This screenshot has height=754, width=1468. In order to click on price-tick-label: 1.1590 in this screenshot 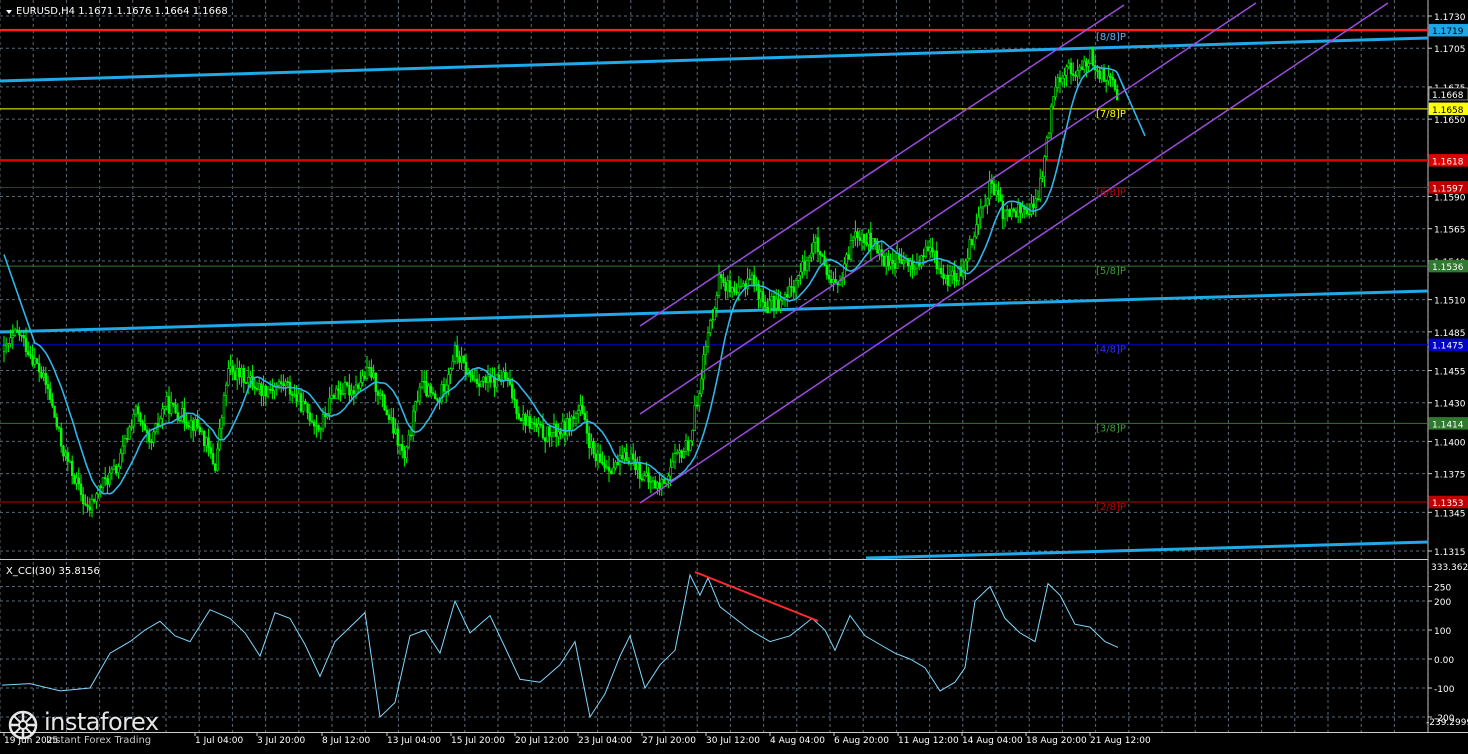, I will do `click(1450, 198)`.